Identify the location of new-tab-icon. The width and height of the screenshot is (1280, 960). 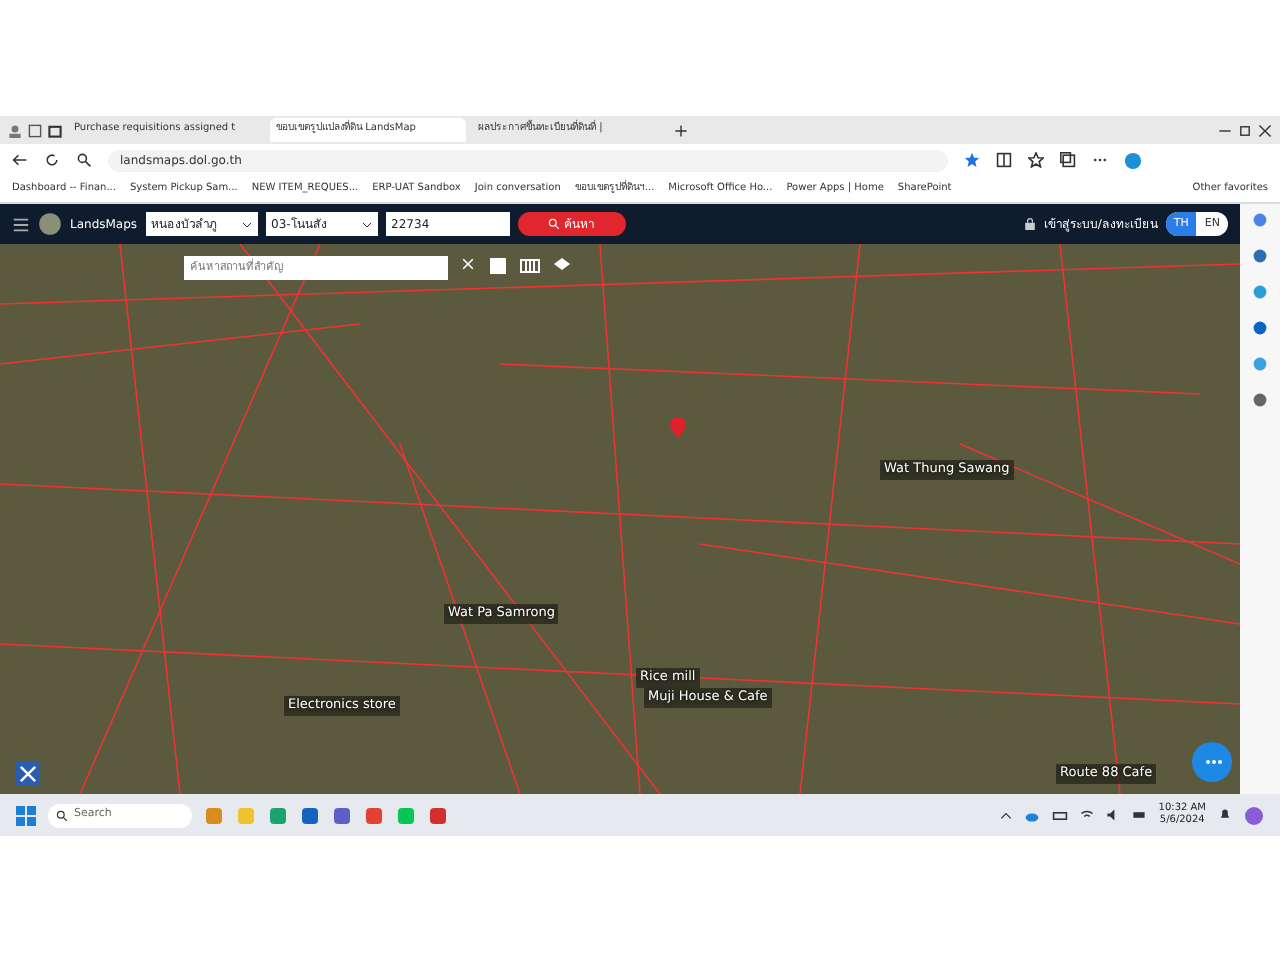
(681, 130).